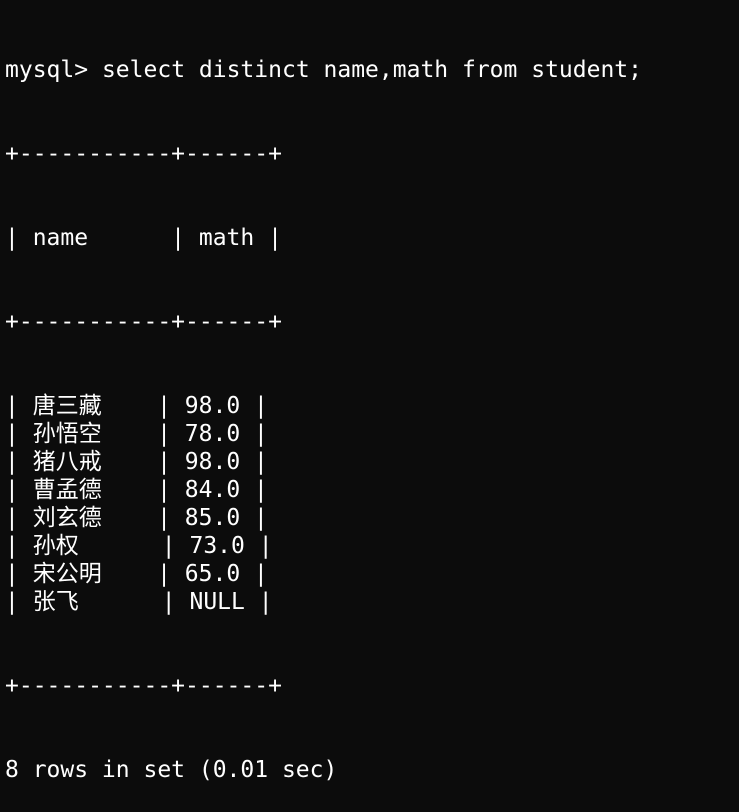  Describe the element at coordinates (372, 602) in the screenshot. I see `table-row: | 张飞 | NULL |` at that location.